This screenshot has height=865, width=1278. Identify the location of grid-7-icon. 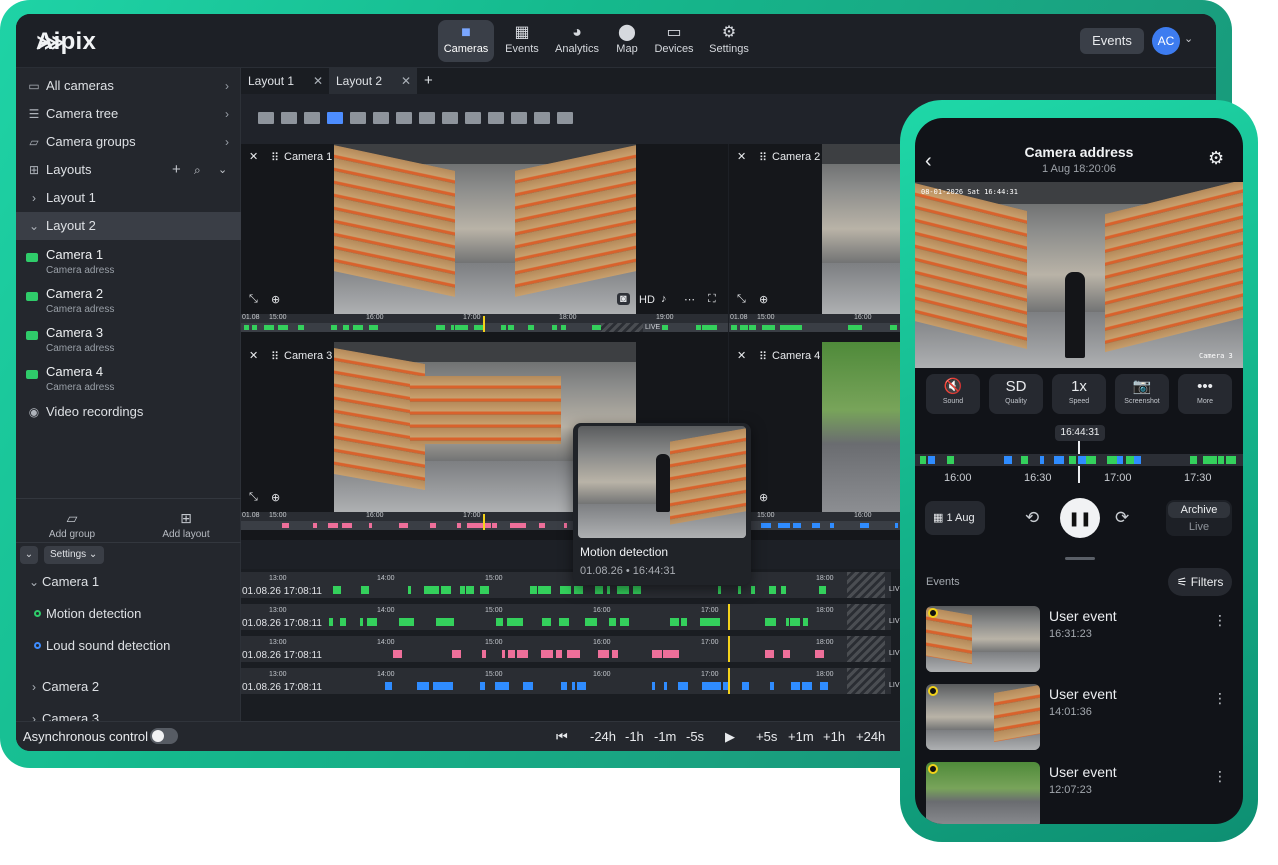
(404, 118).